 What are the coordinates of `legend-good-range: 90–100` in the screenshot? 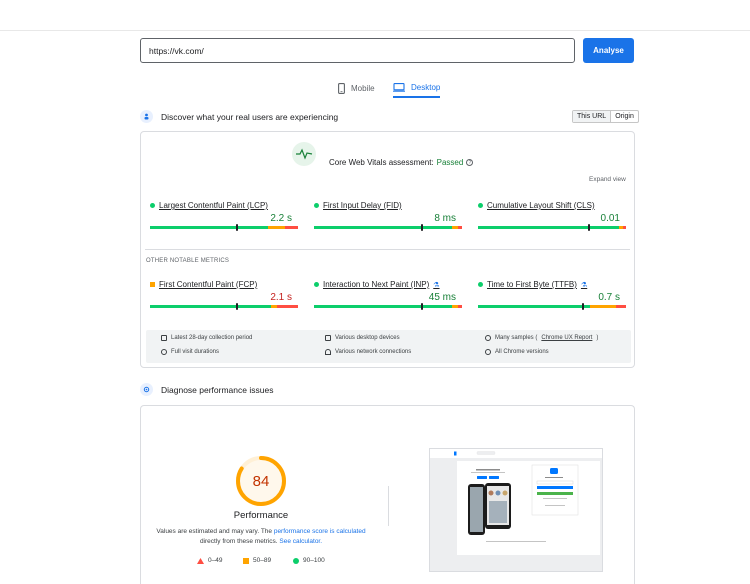 It's located at (314, 560).